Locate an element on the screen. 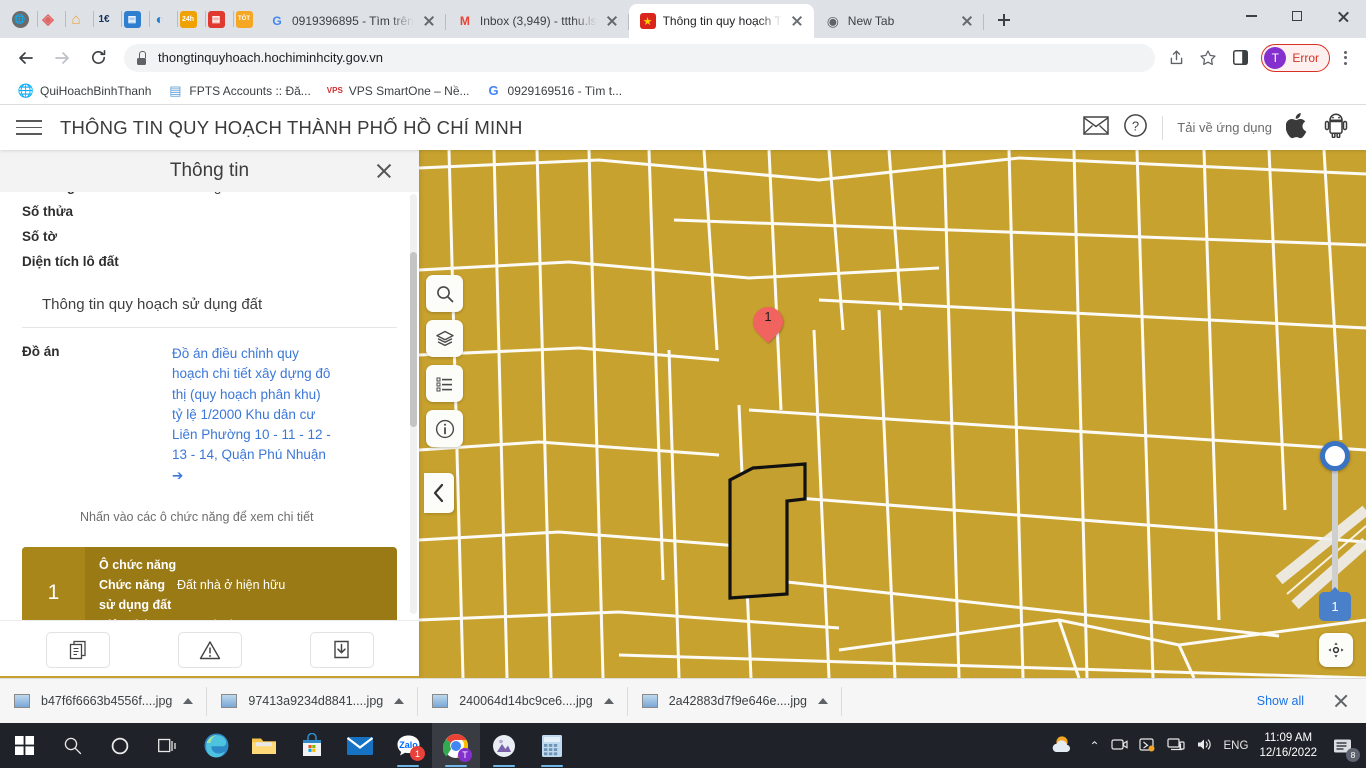 The width and height of the screenshot is (1366, 768). zone-usage-value: Đất nhà ở hiện hữu is located at coordinates (231, 585).